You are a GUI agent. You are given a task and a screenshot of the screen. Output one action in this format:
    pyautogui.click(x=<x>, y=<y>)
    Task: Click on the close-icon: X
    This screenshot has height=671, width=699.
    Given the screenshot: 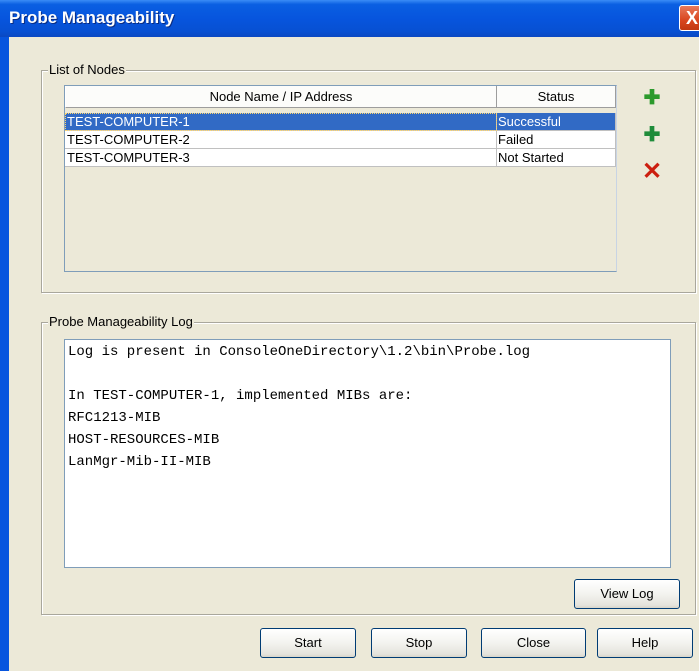 What is the action you would take?
    pyautogui.click(x=691, y=18)
    